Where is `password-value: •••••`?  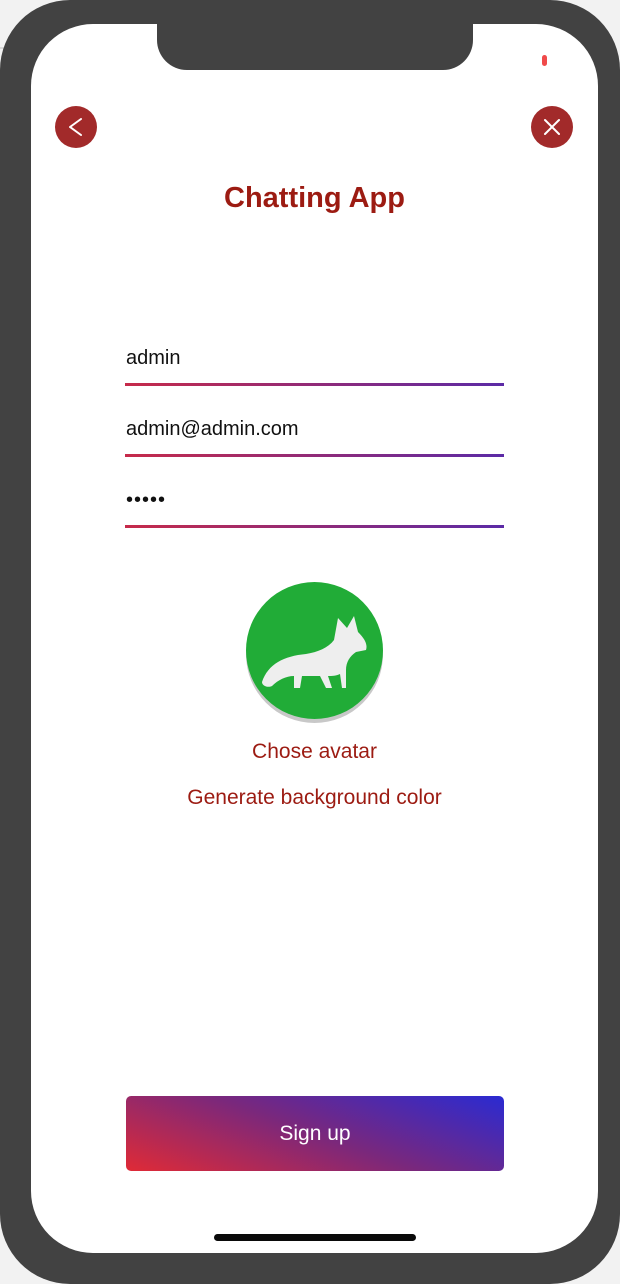 password-value: ••••• is located at coordinates (146, 500).